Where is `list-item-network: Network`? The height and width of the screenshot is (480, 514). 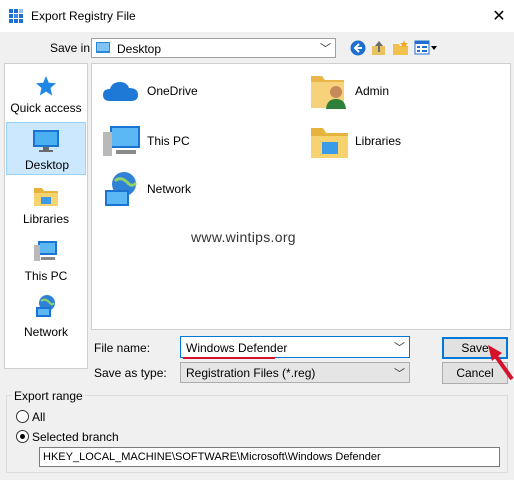 list-item-network: Network is located at coordinates (190, 190).